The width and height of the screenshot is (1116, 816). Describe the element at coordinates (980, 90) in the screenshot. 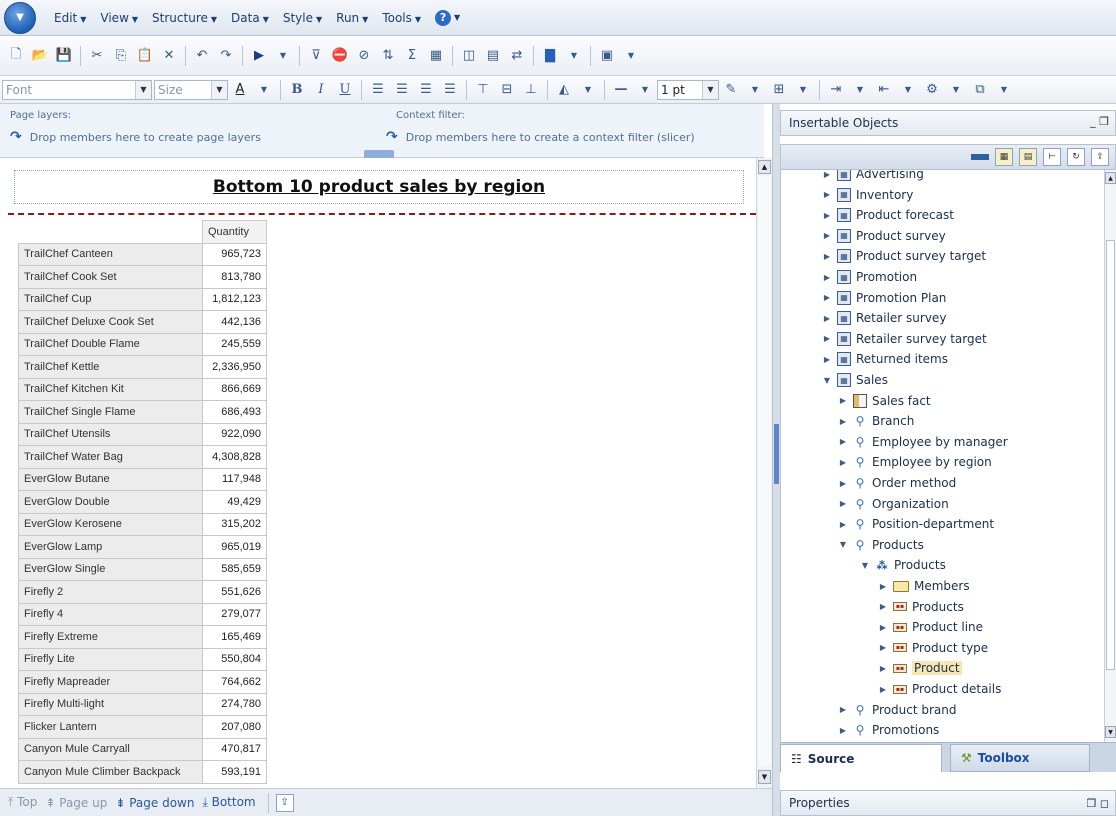

I see `style-icon: ⧉` at that location.